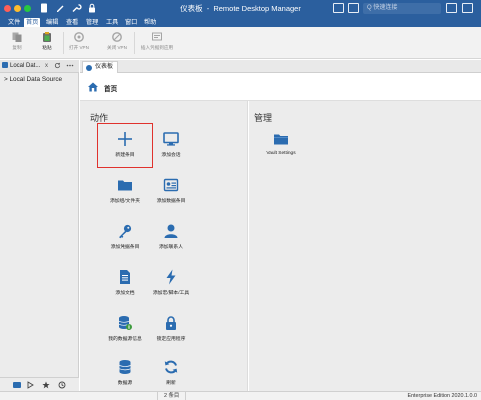 This screenshot has width=481, height=400. Describe the element at coordinates (171, 323) in the screenshot. I see `lock-icon` at that location.